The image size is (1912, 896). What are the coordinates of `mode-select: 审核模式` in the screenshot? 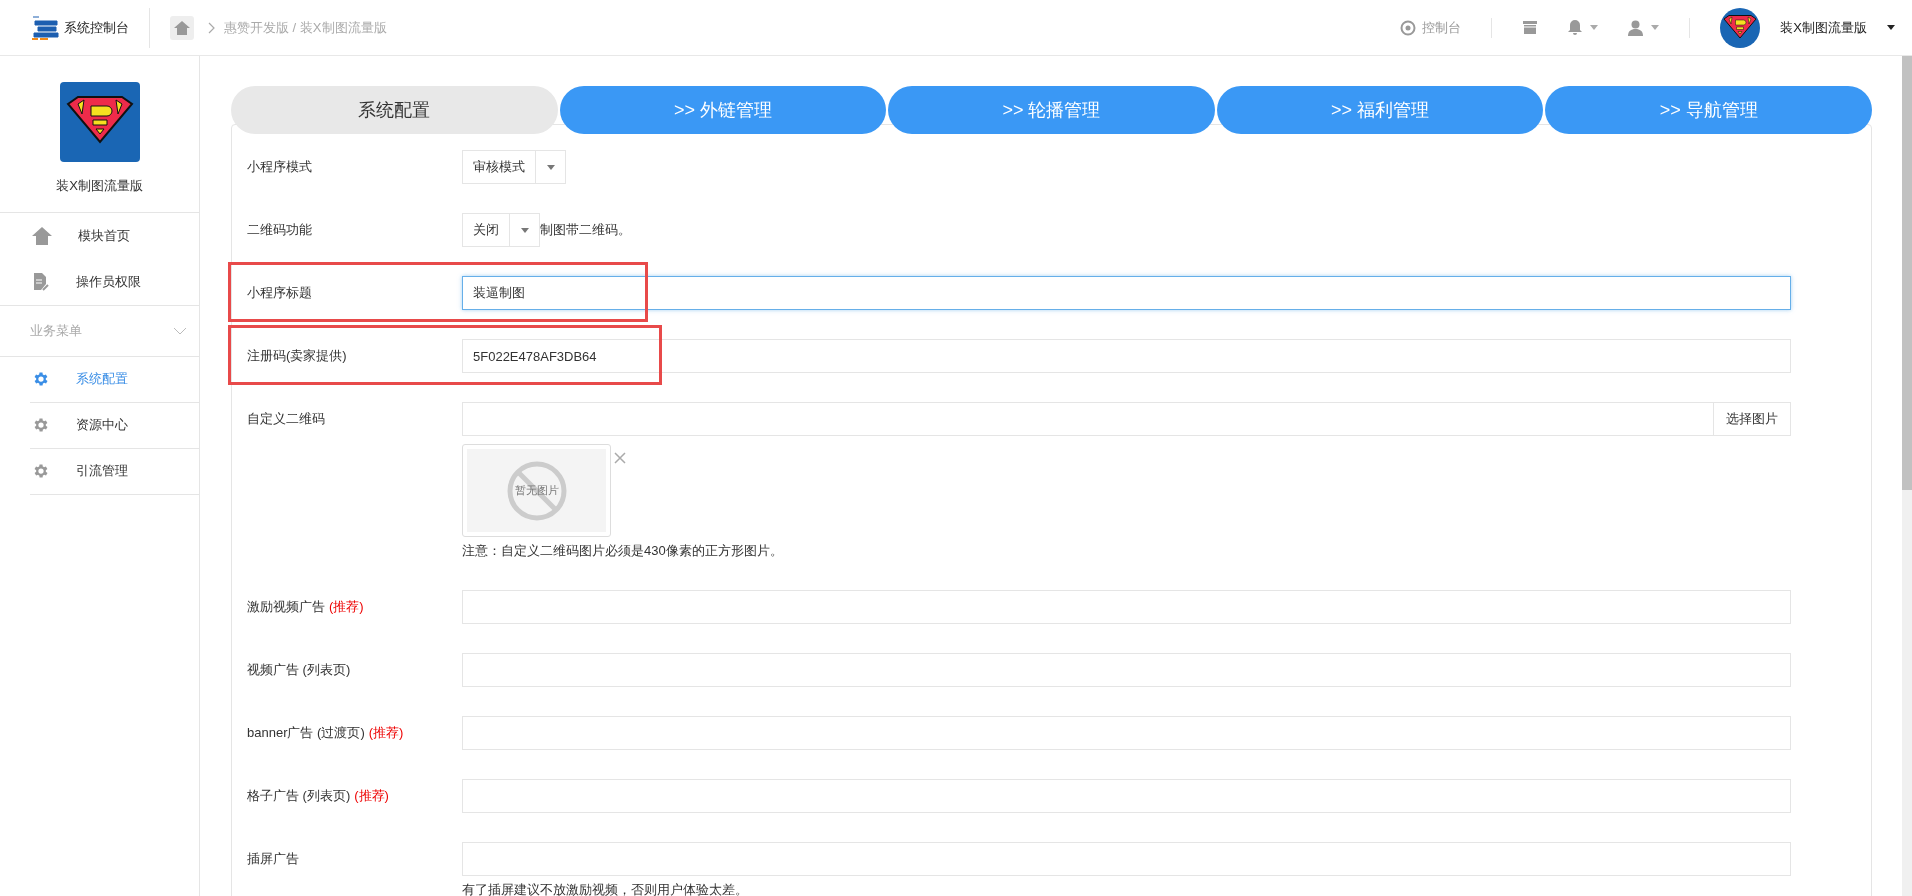 It's located at (514, 167).